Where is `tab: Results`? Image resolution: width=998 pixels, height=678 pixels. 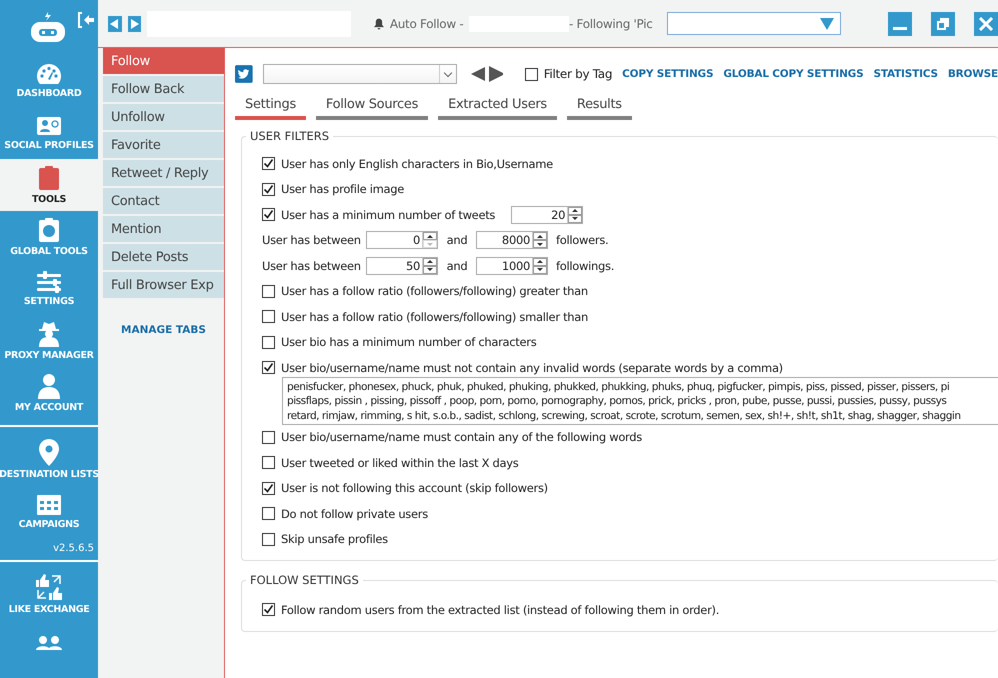
tab: Results is located at coordinates (599, 107).